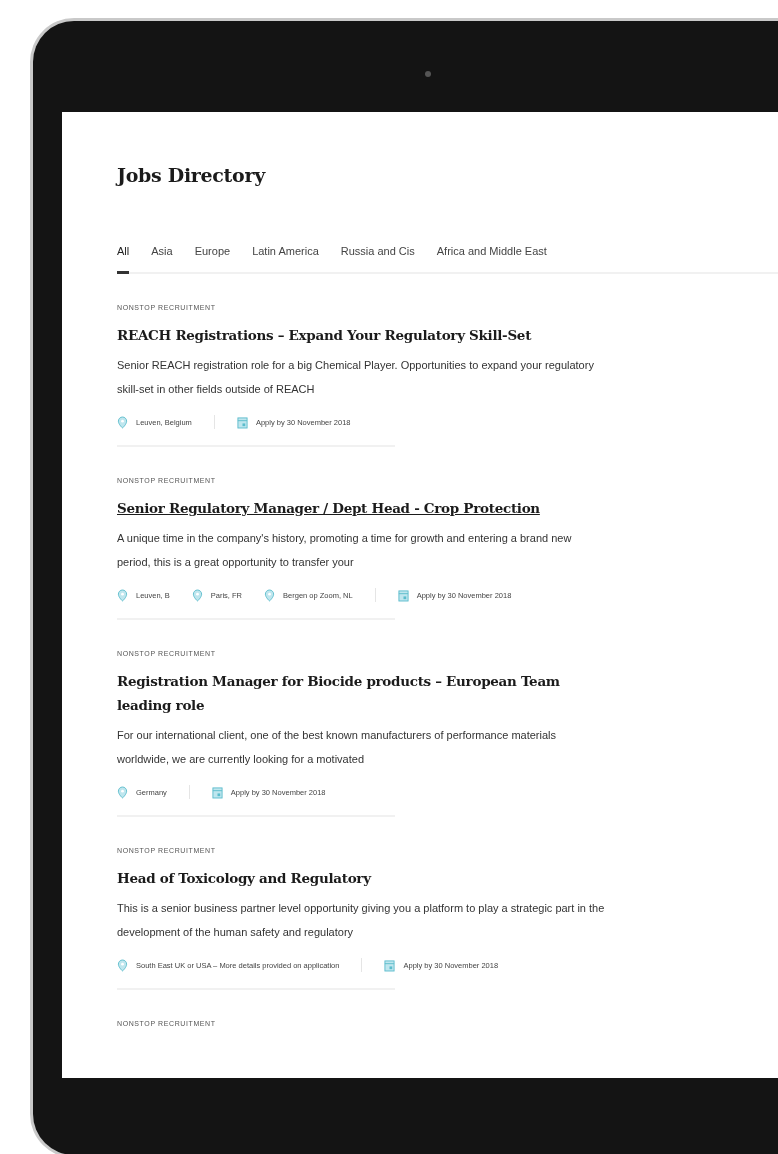 The width and height of the screenshot is (778, 1154). What do you see at coordinates (337, 747) in the screenshot?
I see `job-description: For our international client, one of the best known manufacturers of performance materials worldwide, we are currently looking for a motivated` at bounding box center [337, 747].